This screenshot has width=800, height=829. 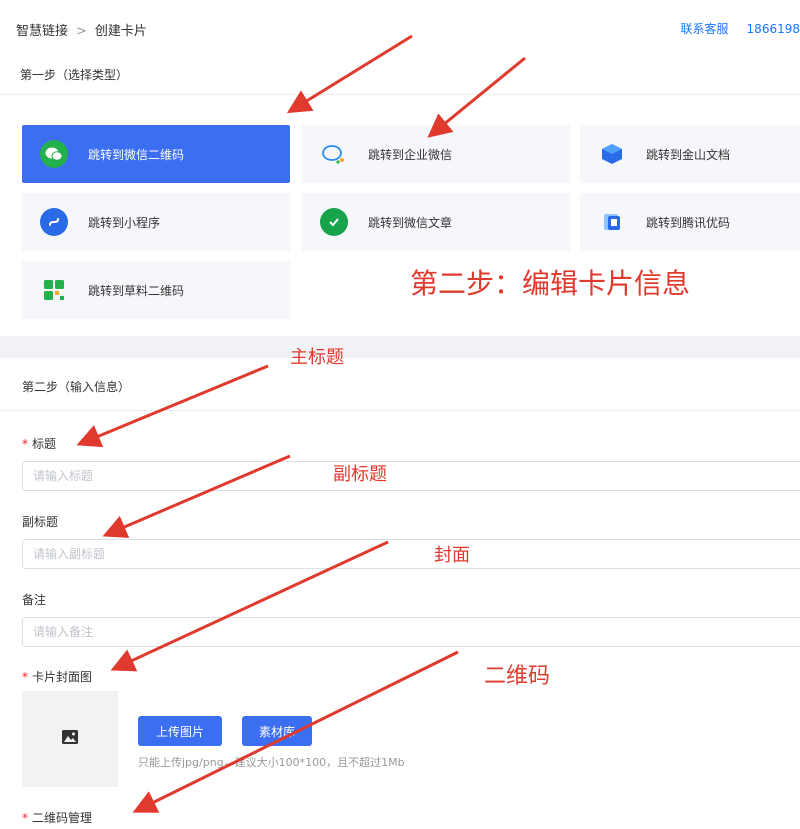 I want to click on annotation-step2-heading: 第二步：编辑卡片信息, so click(x=550, y=283).